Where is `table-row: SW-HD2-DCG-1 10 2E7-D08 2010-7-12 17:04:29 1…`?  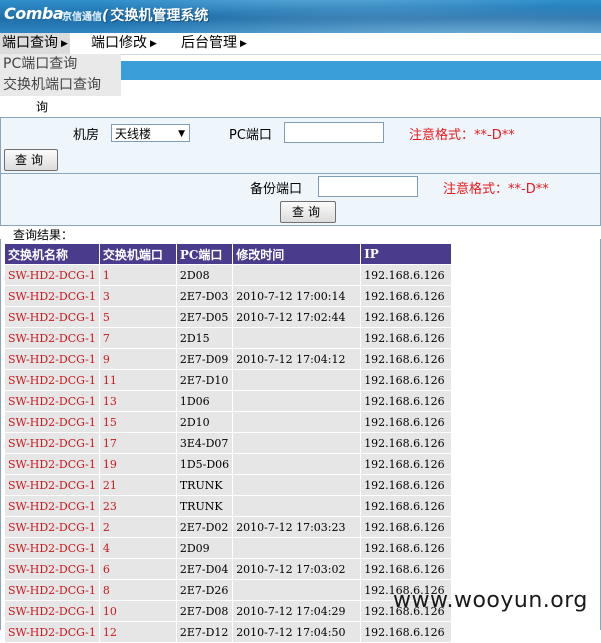 table-row: SW-HD2-DCG-1 10 2E7-D08 2010-7-12 17:04:29 1… is located at coordinates (228, 611).